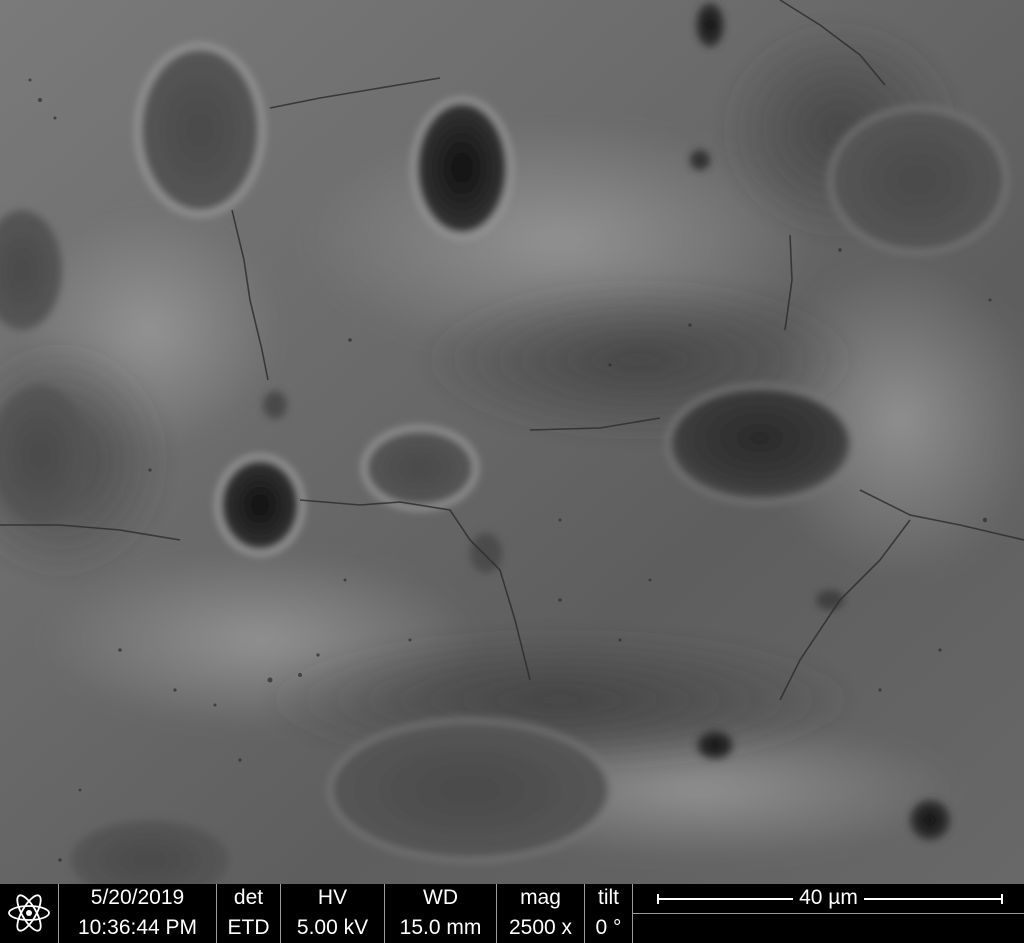 Image resolution: width=1024 pixels, height=943 pixels. I want to click on mag-label: mag, so click(540, 897).